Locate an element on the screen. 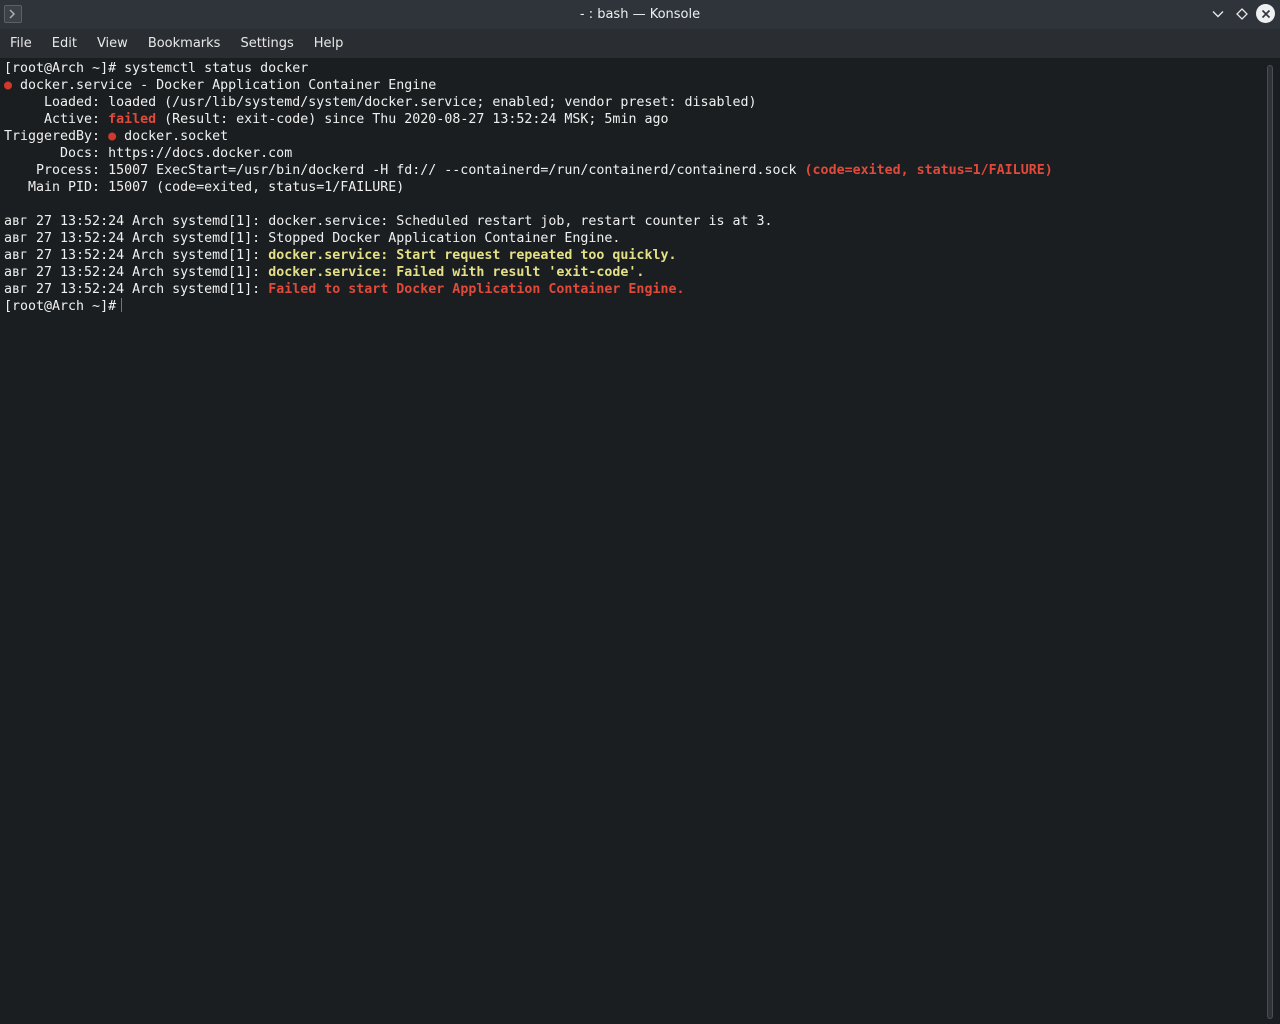  menu-view: View is located at coordinates (112, 44).